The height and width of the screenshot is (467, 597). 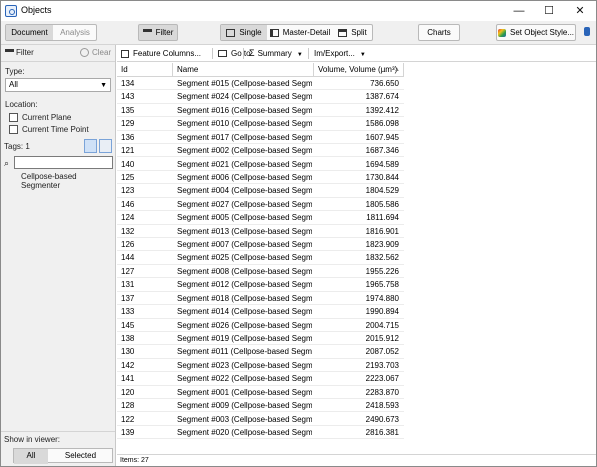 What do you see at coordinates (359, 70) in the screenshot?
I see `column-header-volume: Volume, Volume (µm³) ▲` at bounding box center [359, 70].